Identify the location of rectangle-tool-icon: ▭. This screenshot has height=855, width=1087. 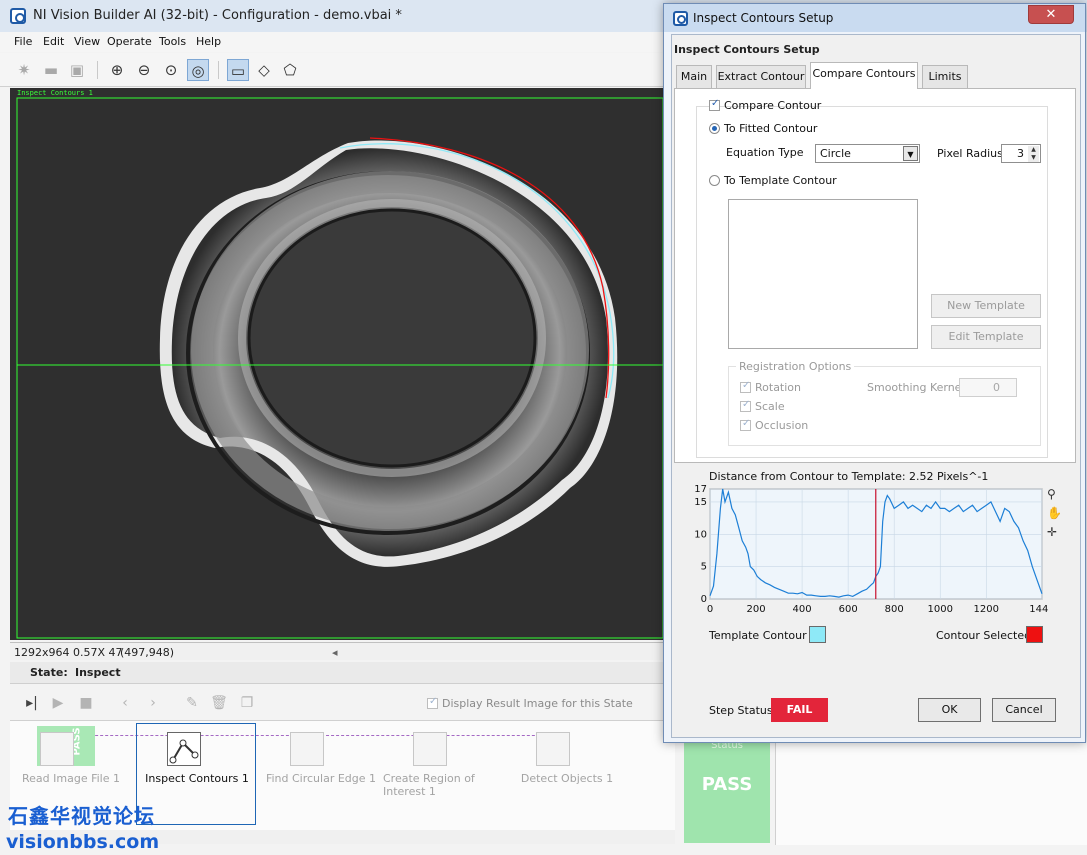
(238, 70).